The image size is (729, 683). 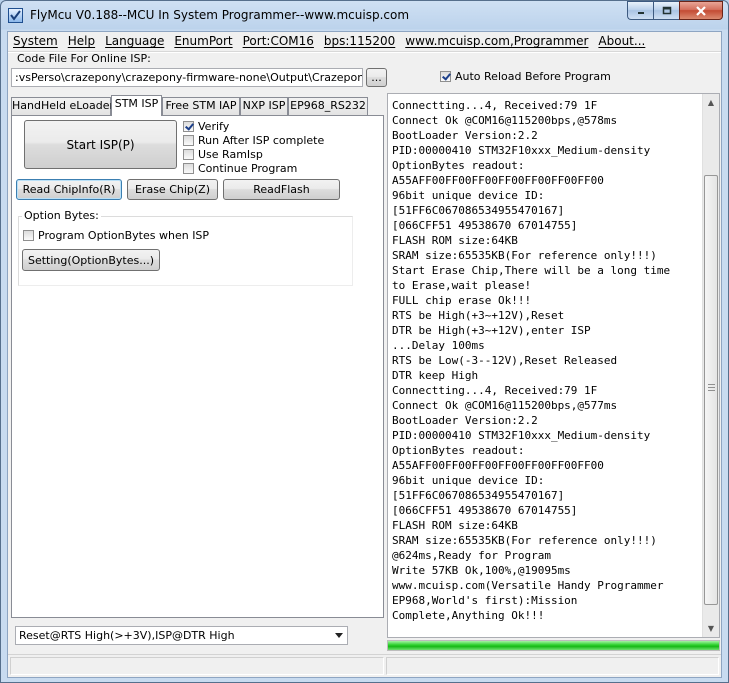 I want to click on app-icon, so click(x=15, y=15).